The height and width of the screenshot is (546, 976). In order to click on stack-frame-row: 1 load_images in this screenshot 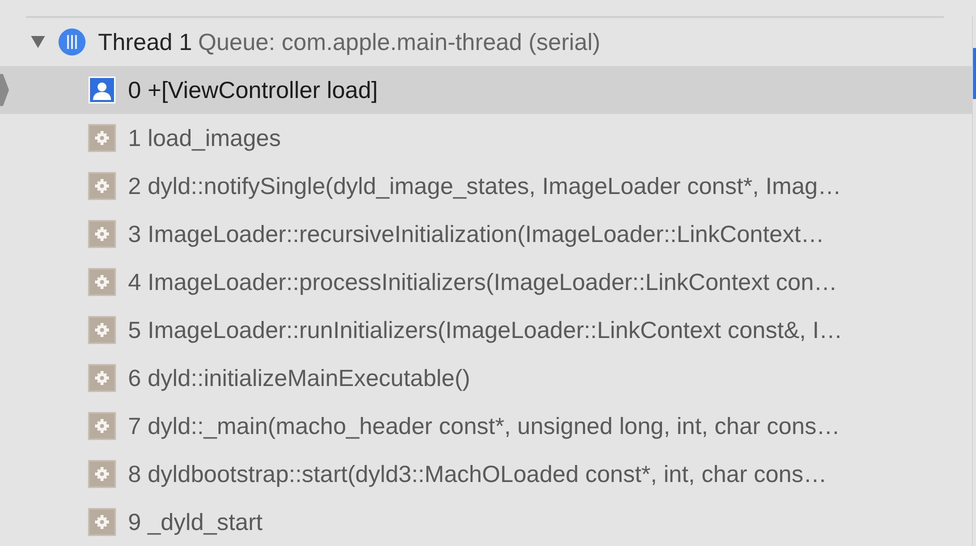, I will do `click(486, 138)`.